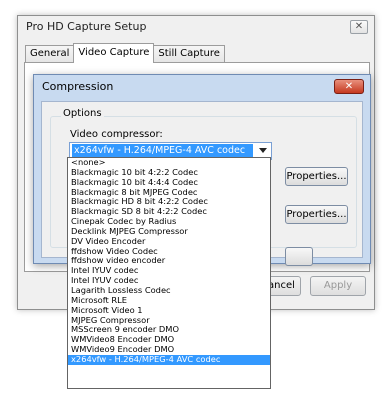  I want to click on tab-still-capture: Still Capture, so click(189, 54).